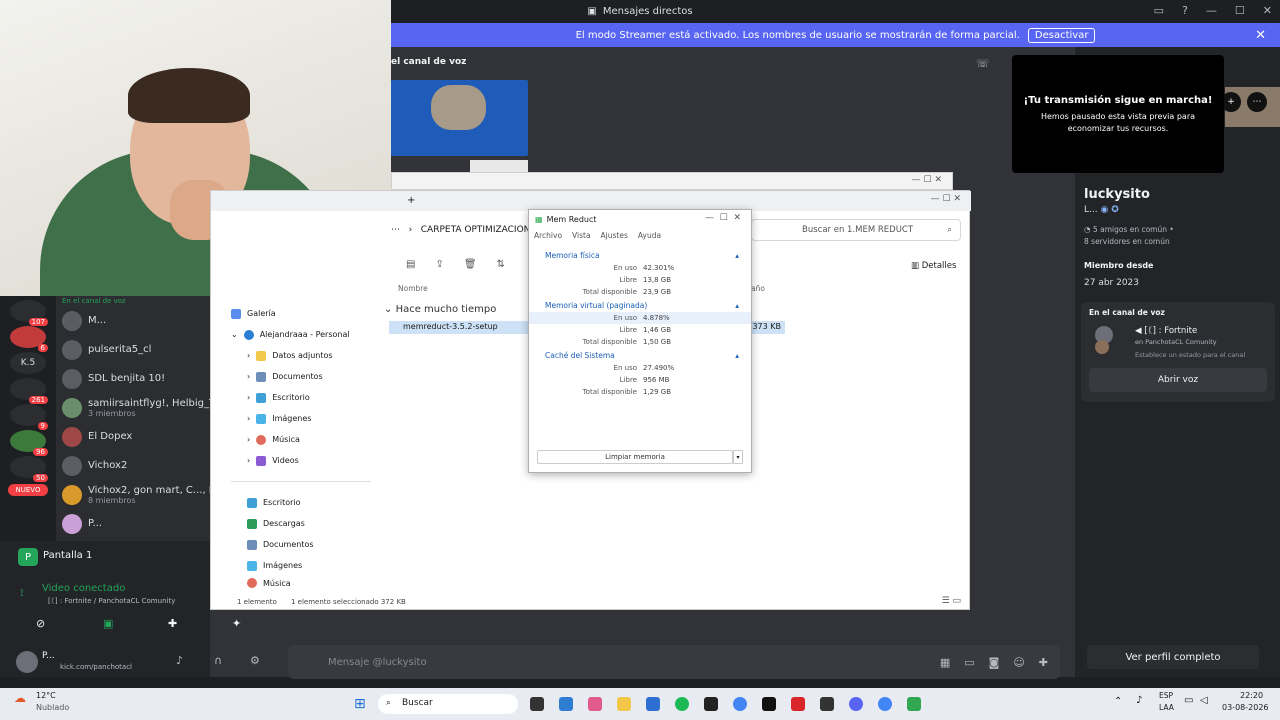 This screenshot has height=720, width=1280. Describe the element at coordinates (440, 309) in the screenshot. I see `group-header: ⌄ Hace mucho tiempo` at that location.